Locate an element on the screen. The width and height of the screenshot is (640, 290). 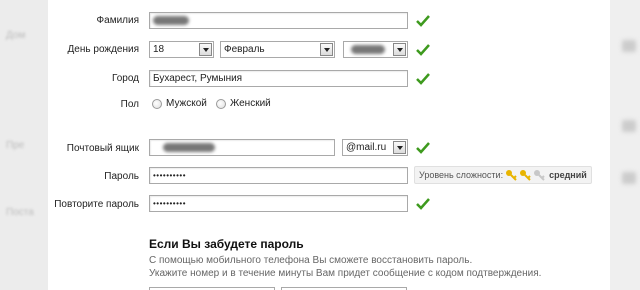
mail-domain-select: @mail.ru is located at coordinates (375, 147).